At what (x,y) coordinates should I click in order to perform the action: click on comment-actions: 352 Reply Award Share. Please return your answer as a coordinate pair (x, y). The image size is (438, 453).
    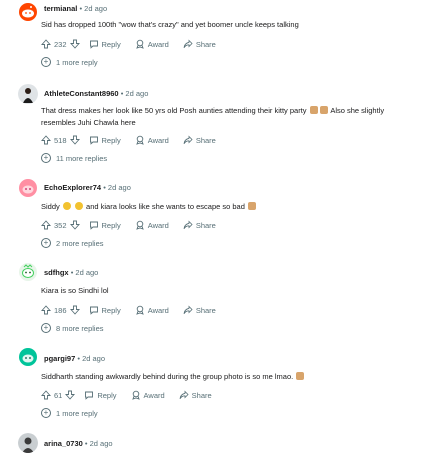
    Looking at the image, I should click on (135, 225).